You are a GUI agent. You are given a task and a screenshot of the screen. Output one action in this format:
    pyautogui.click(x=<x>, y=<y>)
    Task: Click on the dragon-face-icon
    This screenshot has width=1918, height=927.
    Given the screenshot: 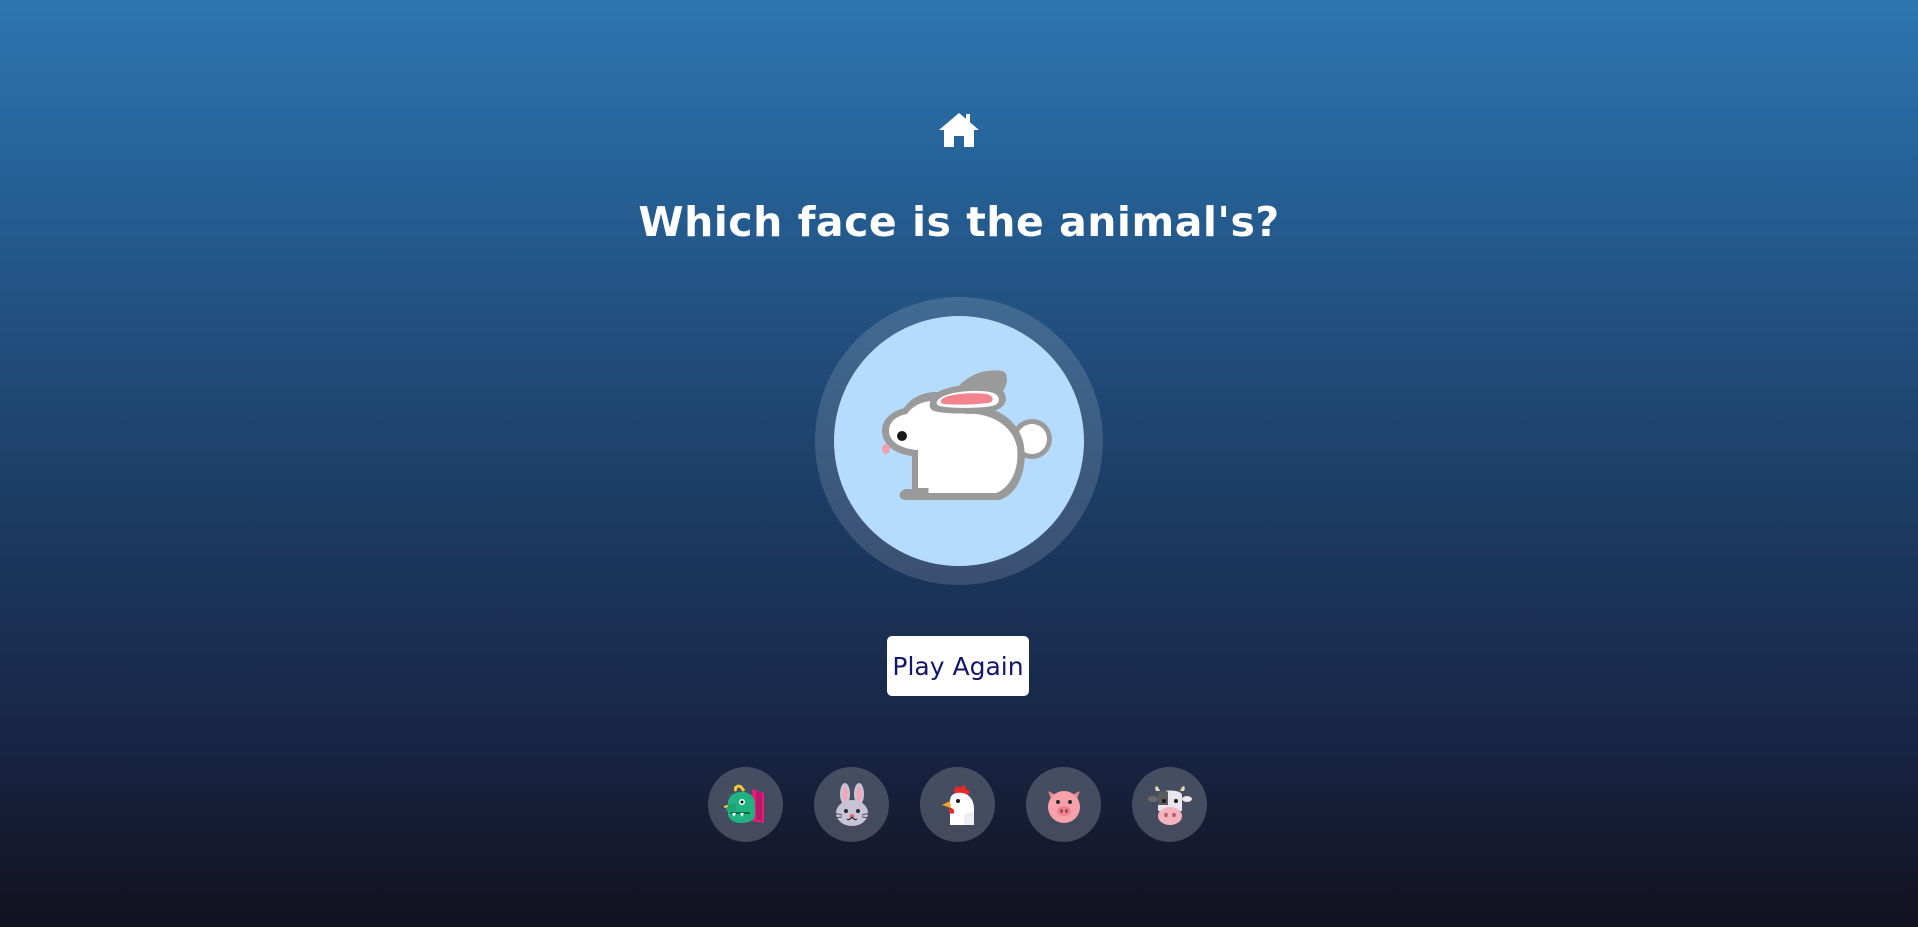 What is the action you would take?
    pyautogui.click(x=743, y=803)
    